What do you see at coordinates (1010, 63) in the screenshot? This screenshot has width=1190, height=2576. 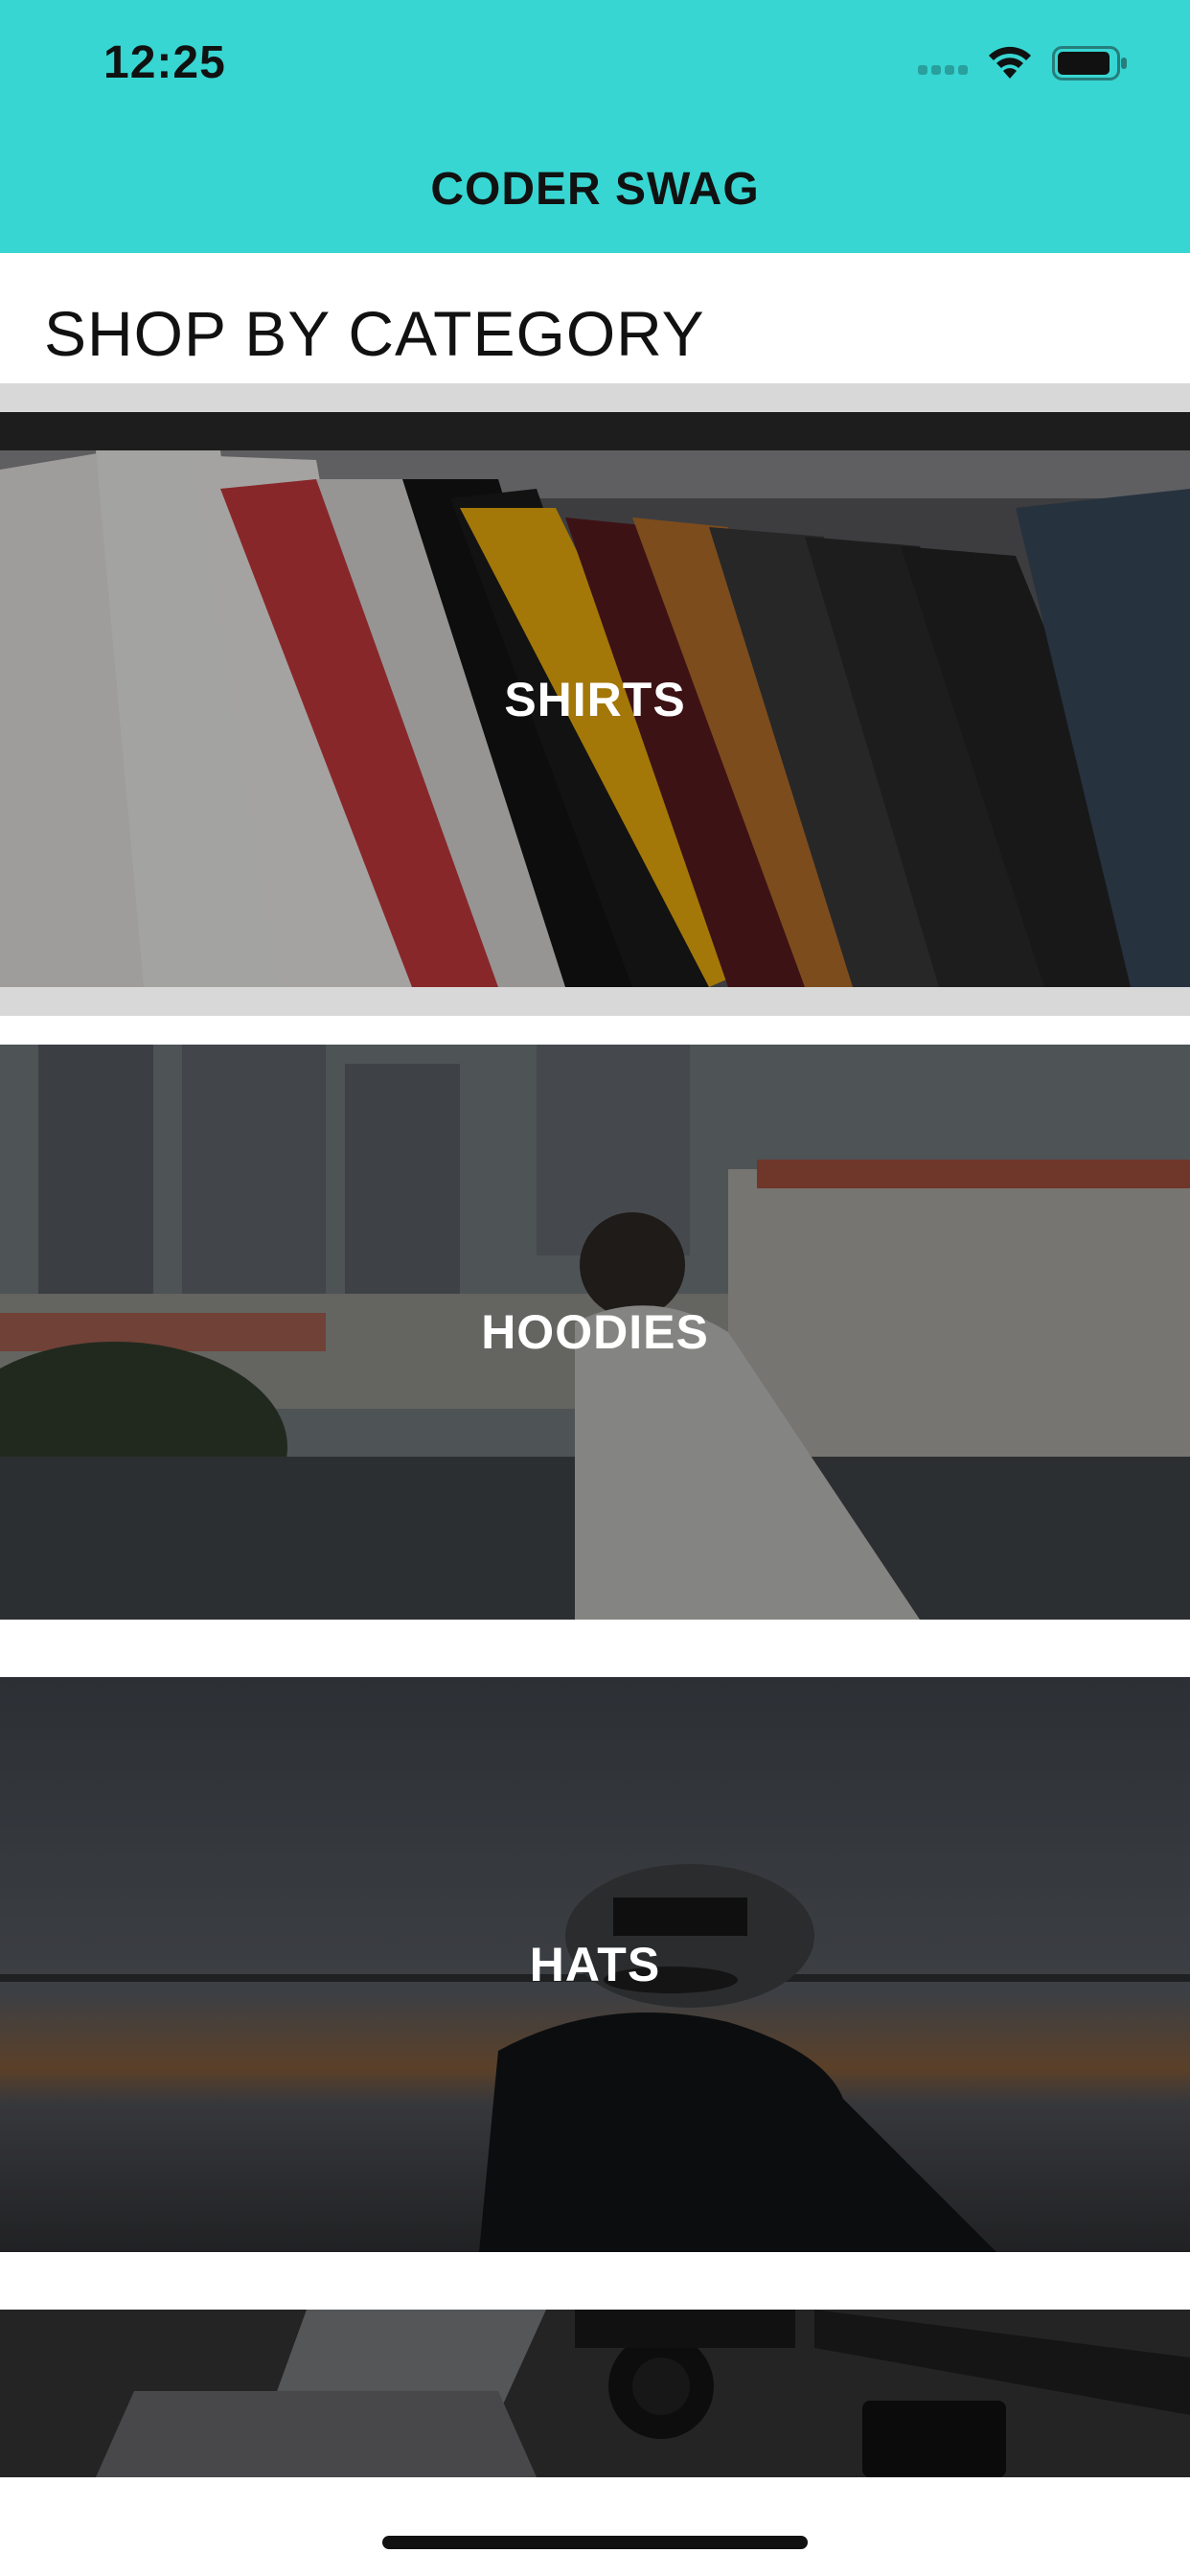 I see `wifi-icon` at bounding box center [1010, 63].